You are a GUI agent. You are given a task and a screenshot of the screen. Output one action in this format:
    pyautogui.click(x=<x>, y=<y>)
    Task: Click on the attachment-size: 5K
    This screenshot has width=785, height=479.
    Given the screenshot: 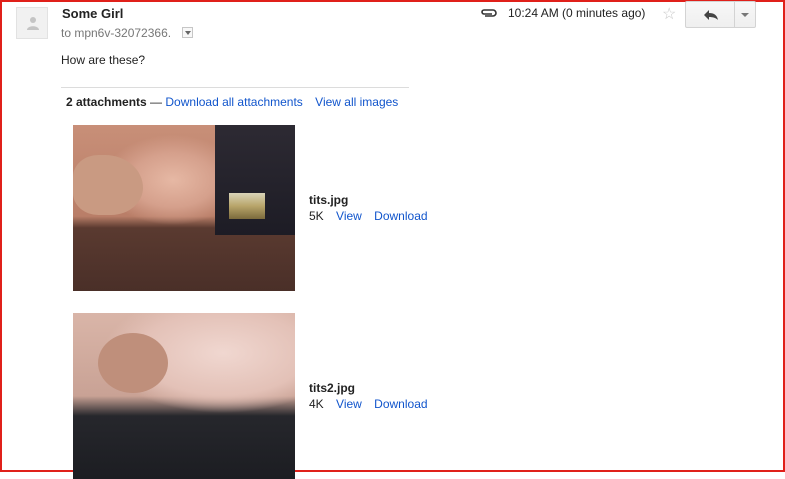 What is the action you would take?
    pyautogui.click(x=316, y=216)
    